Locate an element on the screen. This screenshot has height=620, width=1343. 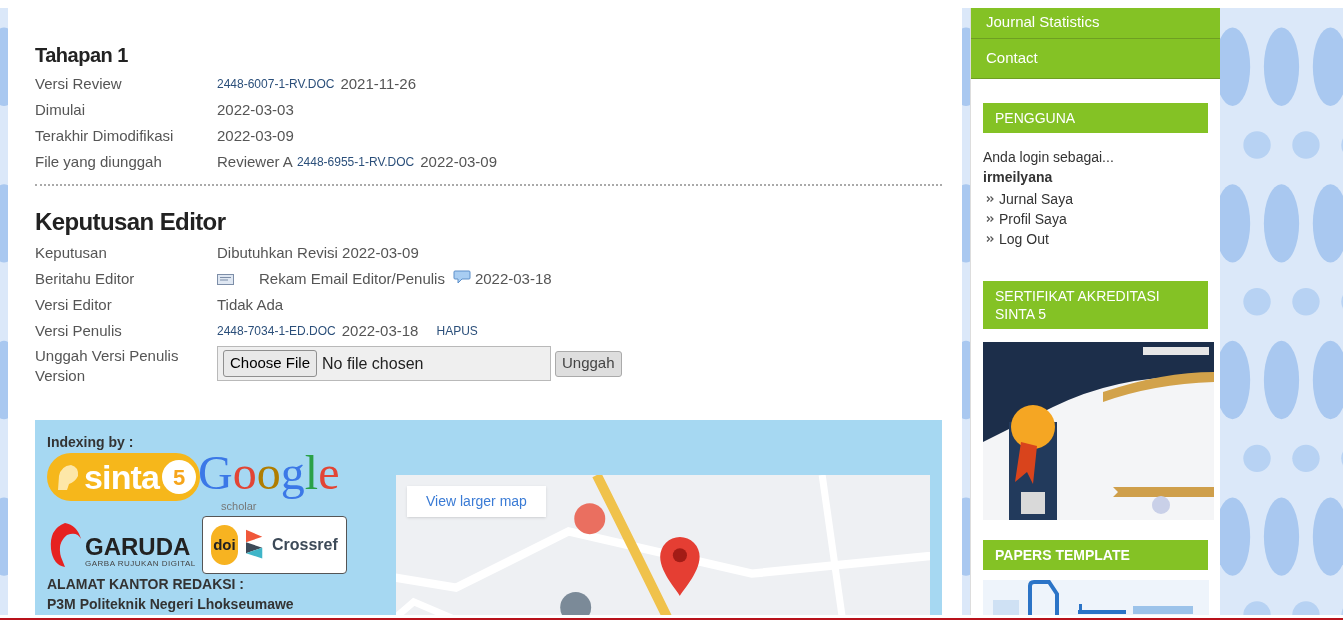
value-text: Rekam Email Editor/Penulis is located at coordinates (352, 278).